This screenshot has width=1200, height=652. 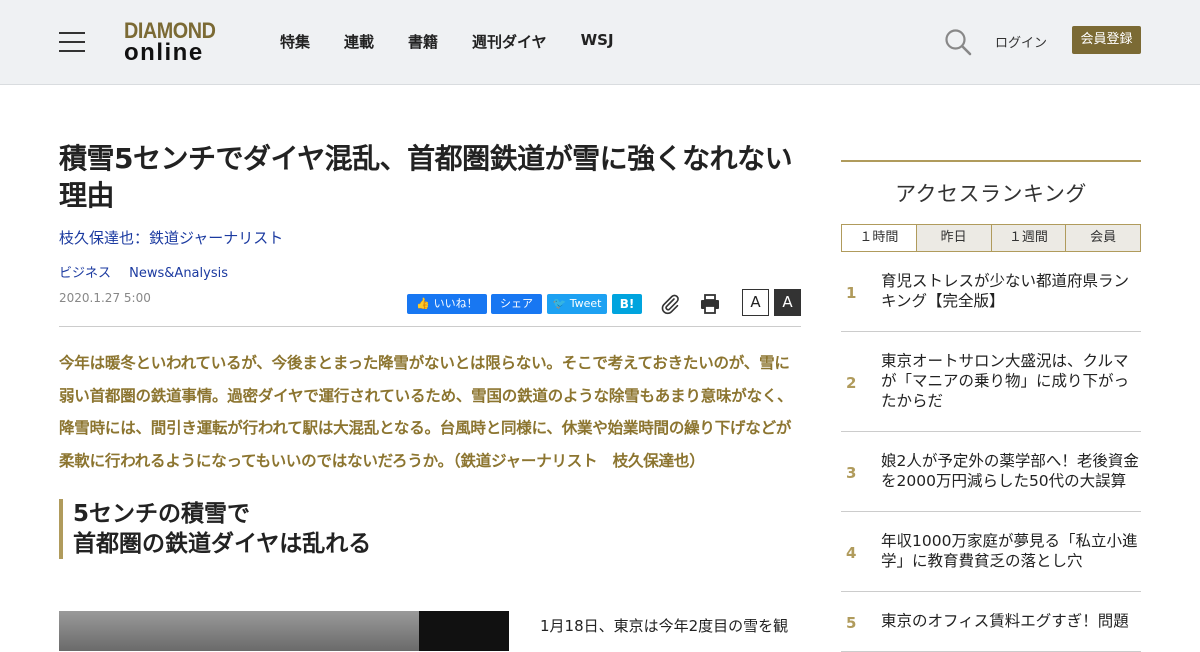 What do you see at coordinates (710, 304) in the screenshot?
I see `print-icon` at bounding box center [710, 304].